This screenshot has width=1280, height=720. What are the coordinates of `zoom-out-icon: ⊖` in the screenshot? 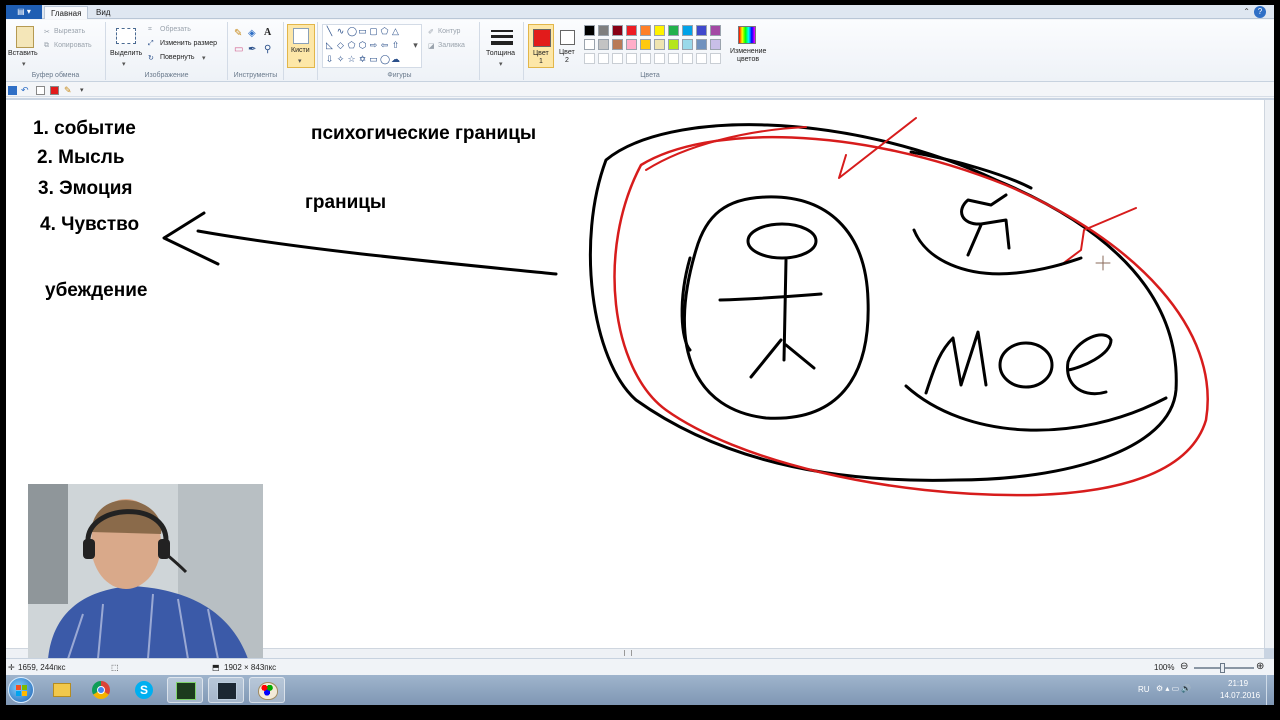 It's located at (1184, 666).